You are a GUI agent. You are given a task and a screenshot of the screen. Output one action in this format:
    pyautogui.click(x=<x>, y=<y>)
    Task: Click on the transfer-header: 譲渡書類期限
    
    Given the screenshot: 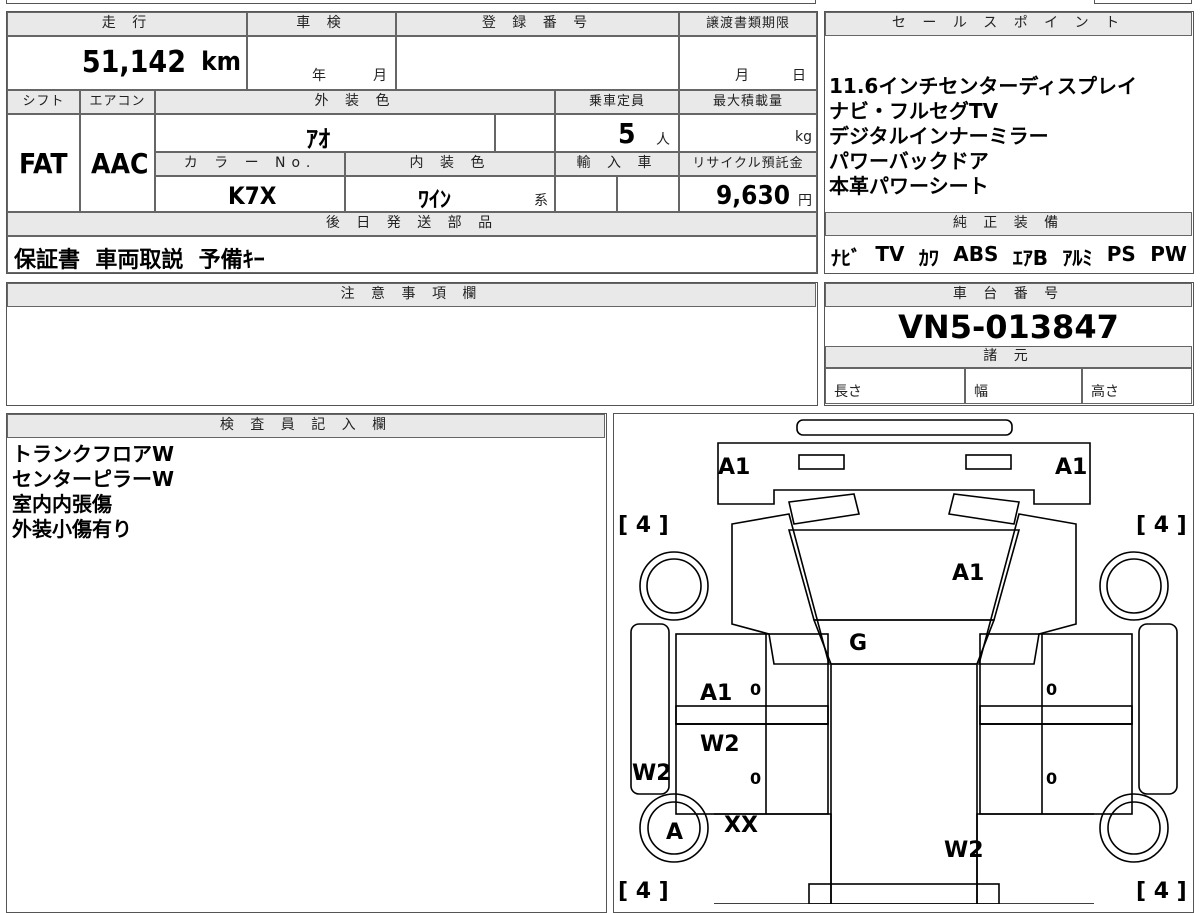 What is the action you would take?
    pyautogui.click(x=748, y=24)
    